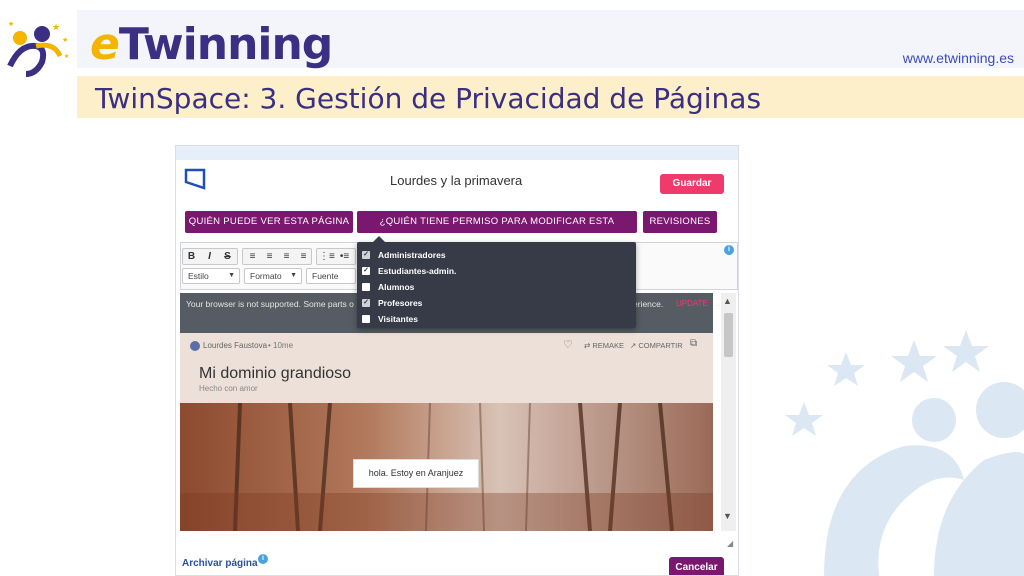 The width and height of the screenshot is (1024, 576). Describe the element at coordinates (266, 276) in the screenshot. I see `format-select-label: Formato` at that location.